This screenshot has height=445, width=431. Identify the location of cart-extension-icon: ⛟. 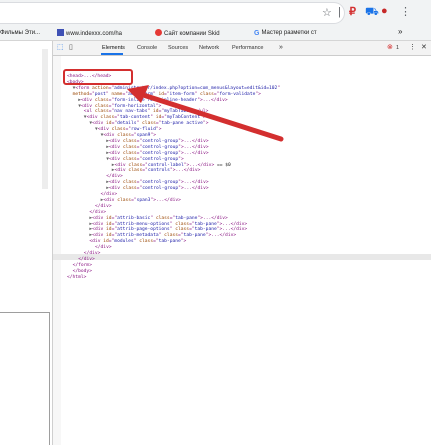
(372, 12).